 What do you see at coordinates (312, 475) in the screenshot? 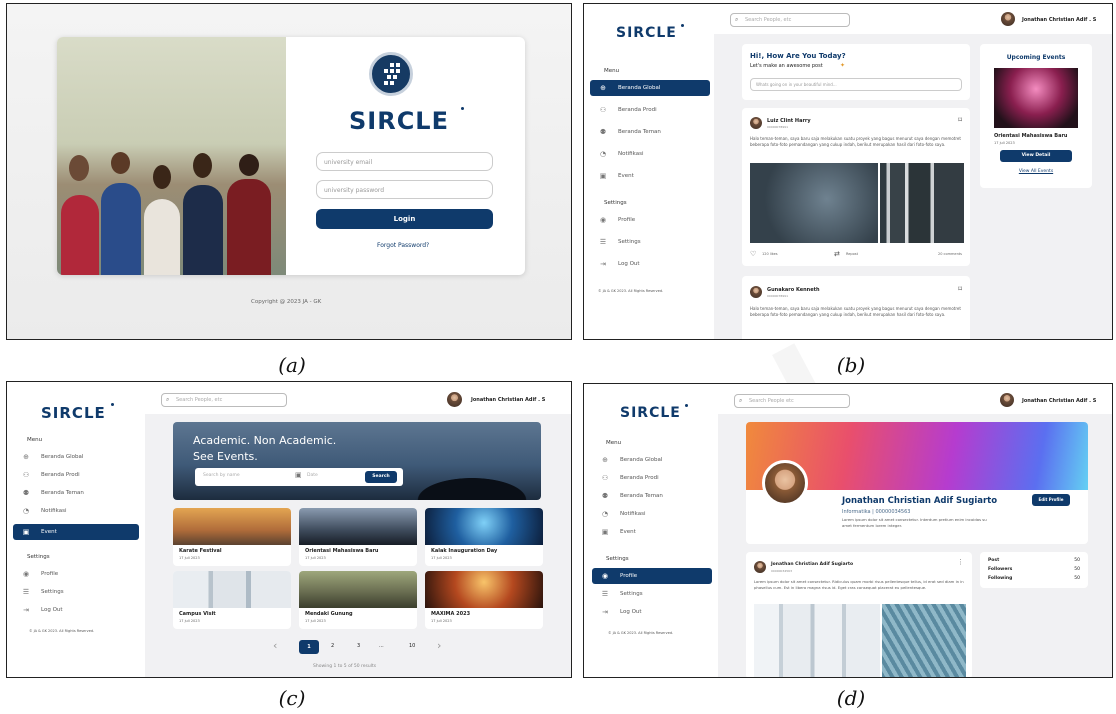
I see `date-filter: Date` at bounding box center [312, 475].